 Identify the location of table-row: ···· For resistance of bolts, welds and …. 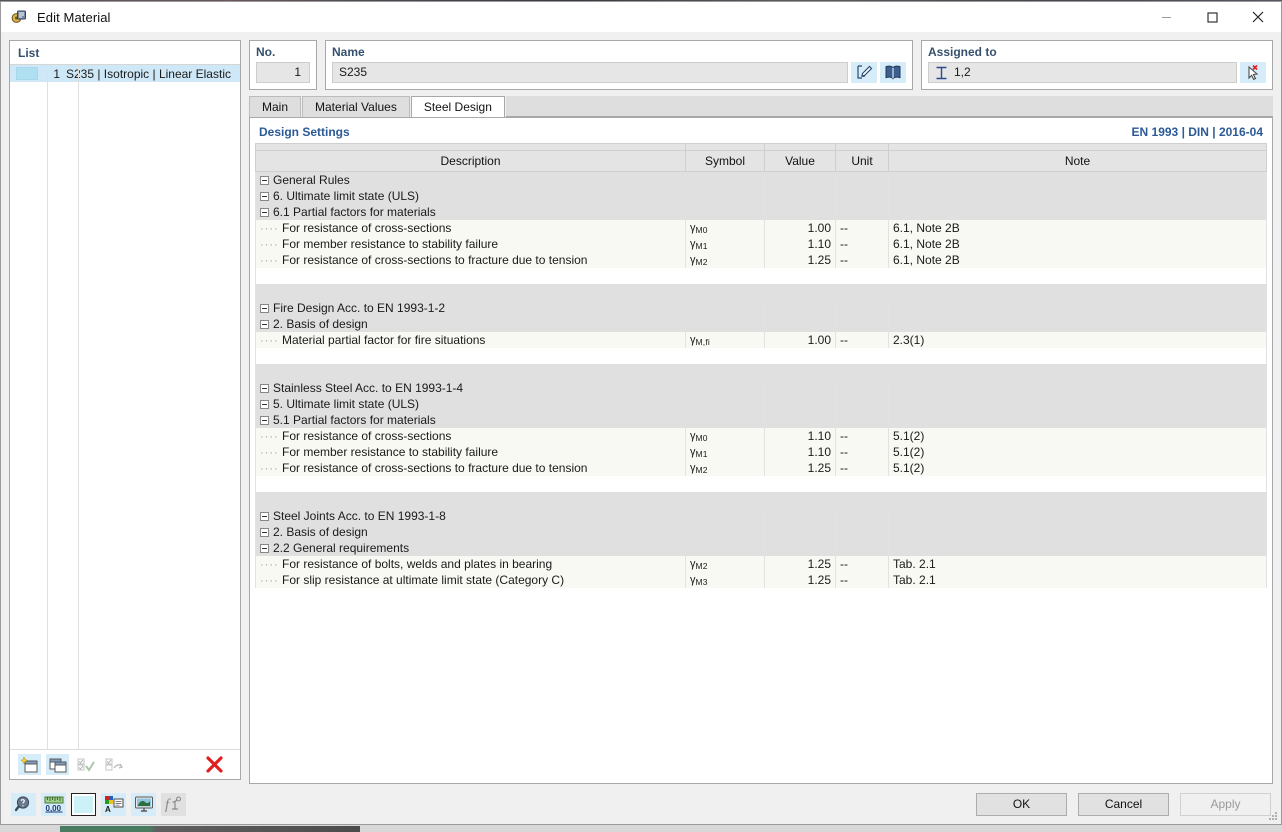
(761, 563).